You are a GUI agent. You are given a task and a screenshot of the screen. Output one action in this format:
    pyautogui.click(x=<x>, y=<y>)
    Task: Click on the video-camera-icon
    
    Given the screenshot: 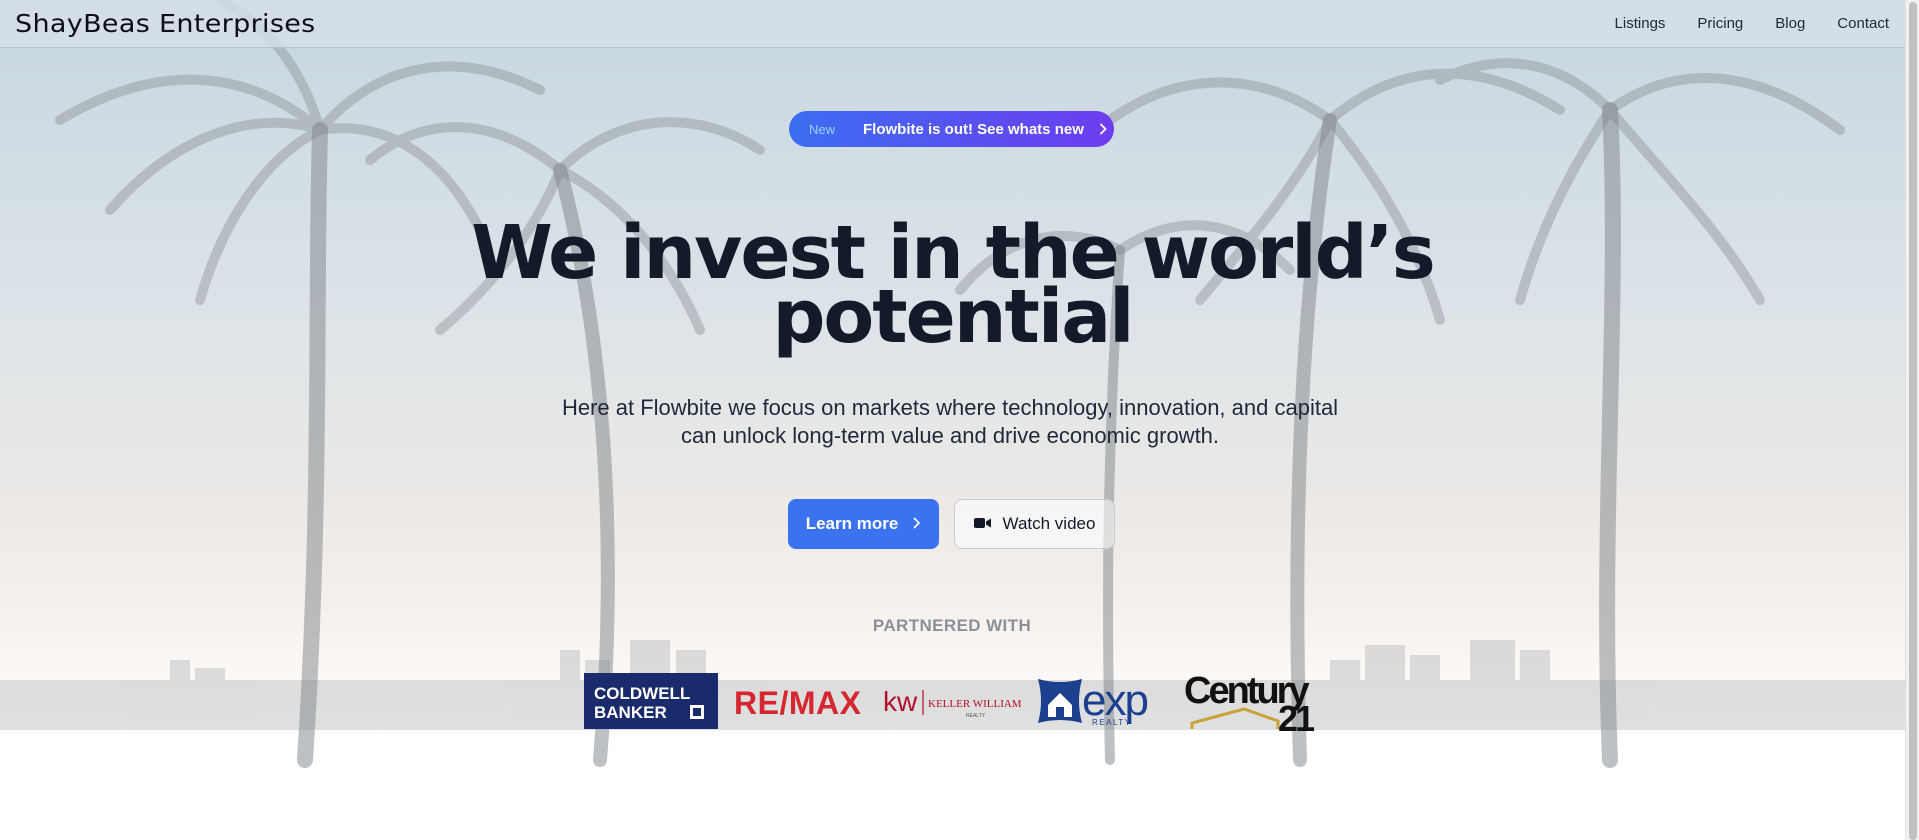 What is the action you would take?
    pyautogui.click(x=982, y=524)
    